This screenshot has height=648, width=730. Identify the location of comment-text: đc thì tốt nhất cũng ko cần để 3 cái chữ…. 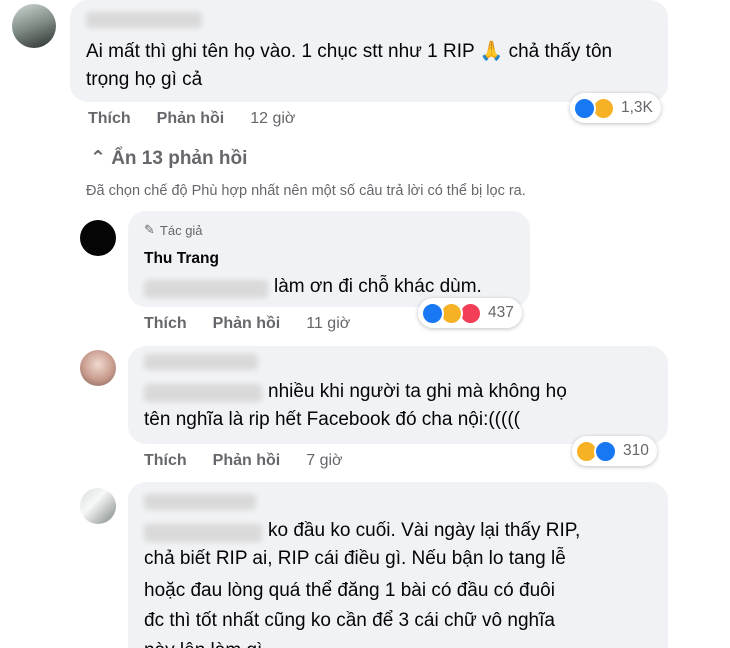
(349, 620).